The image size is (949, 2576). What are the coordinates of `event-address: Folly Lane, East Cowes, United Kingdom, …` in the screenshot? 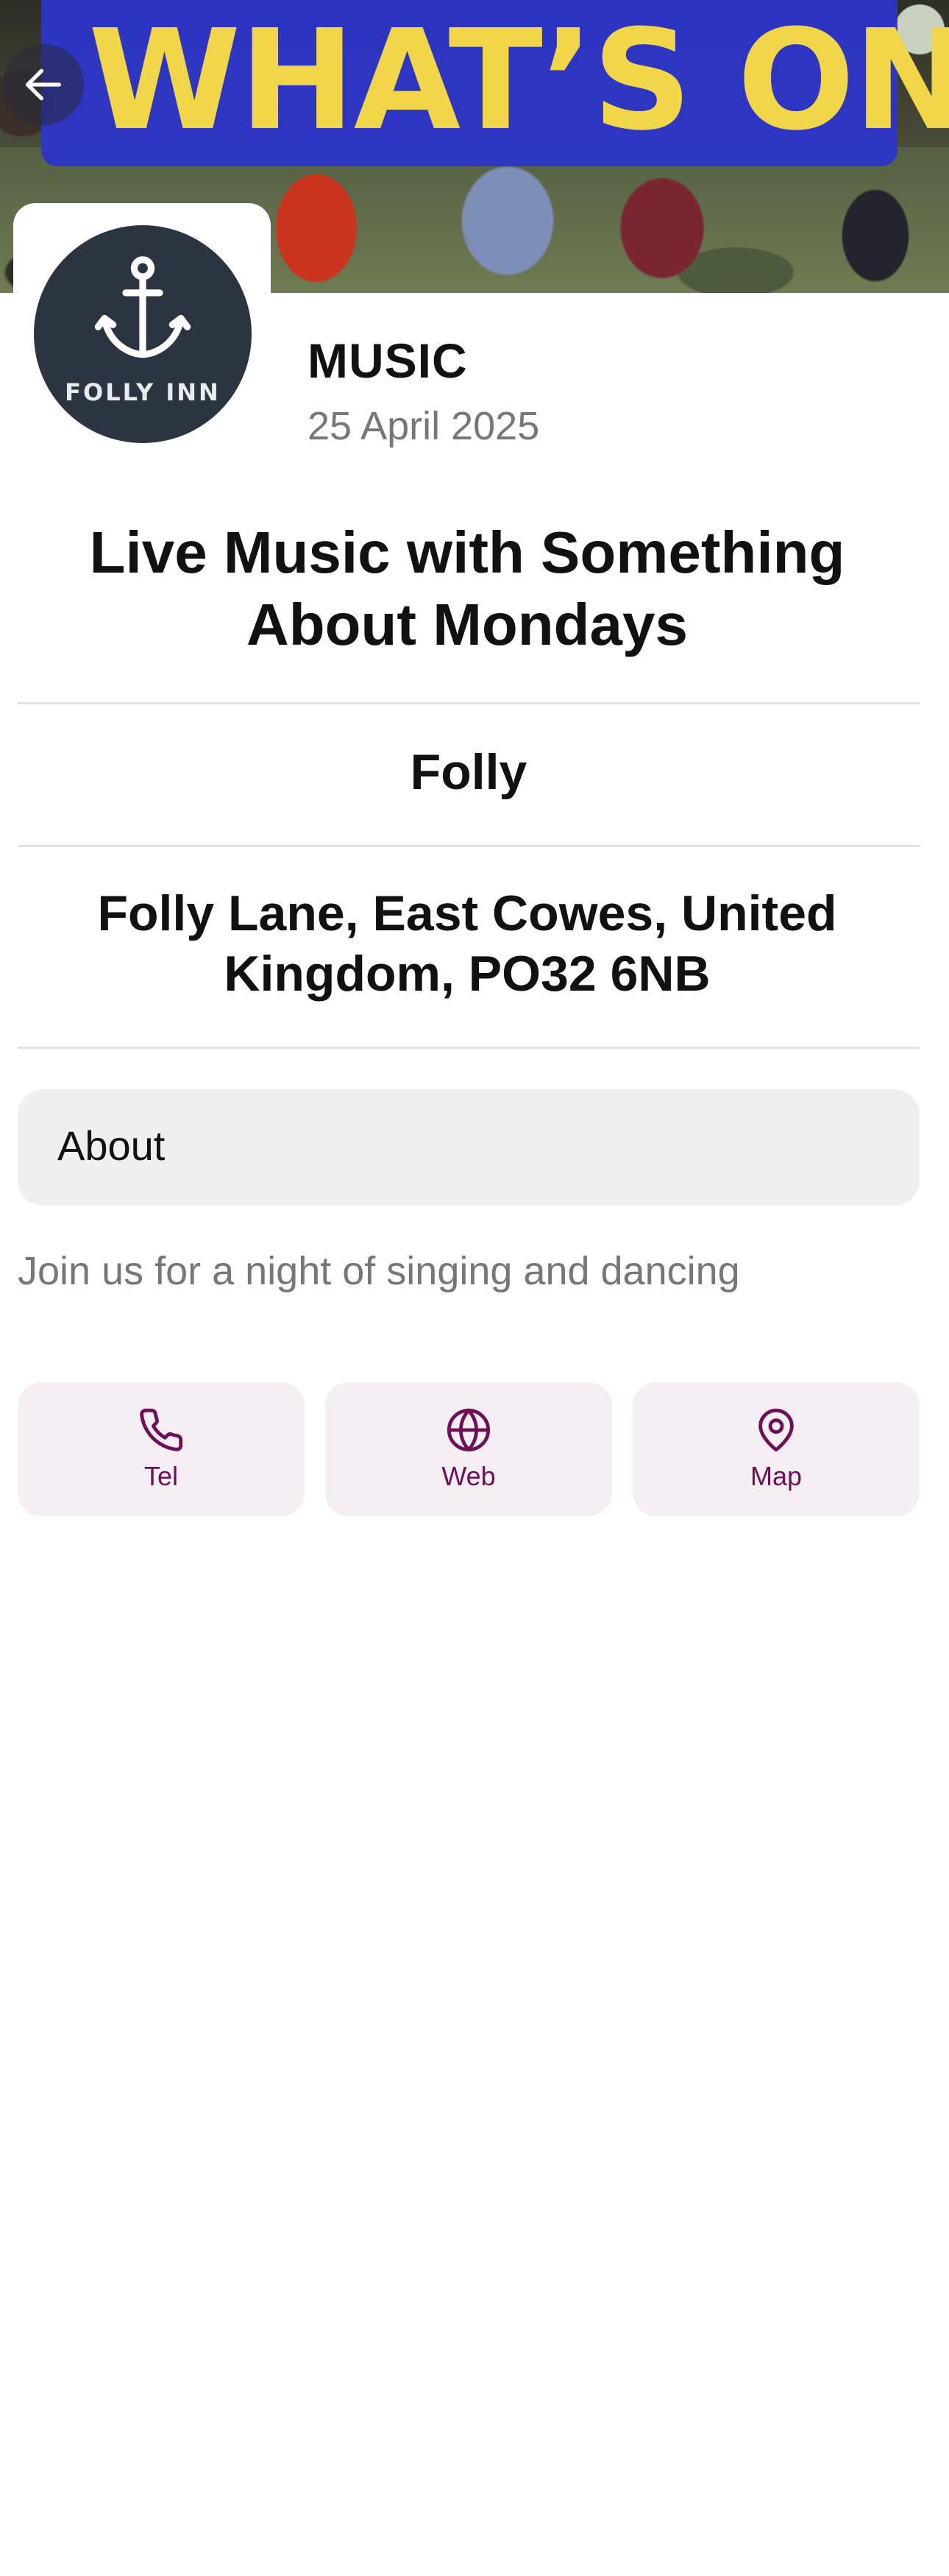 It's located at (467, 943).